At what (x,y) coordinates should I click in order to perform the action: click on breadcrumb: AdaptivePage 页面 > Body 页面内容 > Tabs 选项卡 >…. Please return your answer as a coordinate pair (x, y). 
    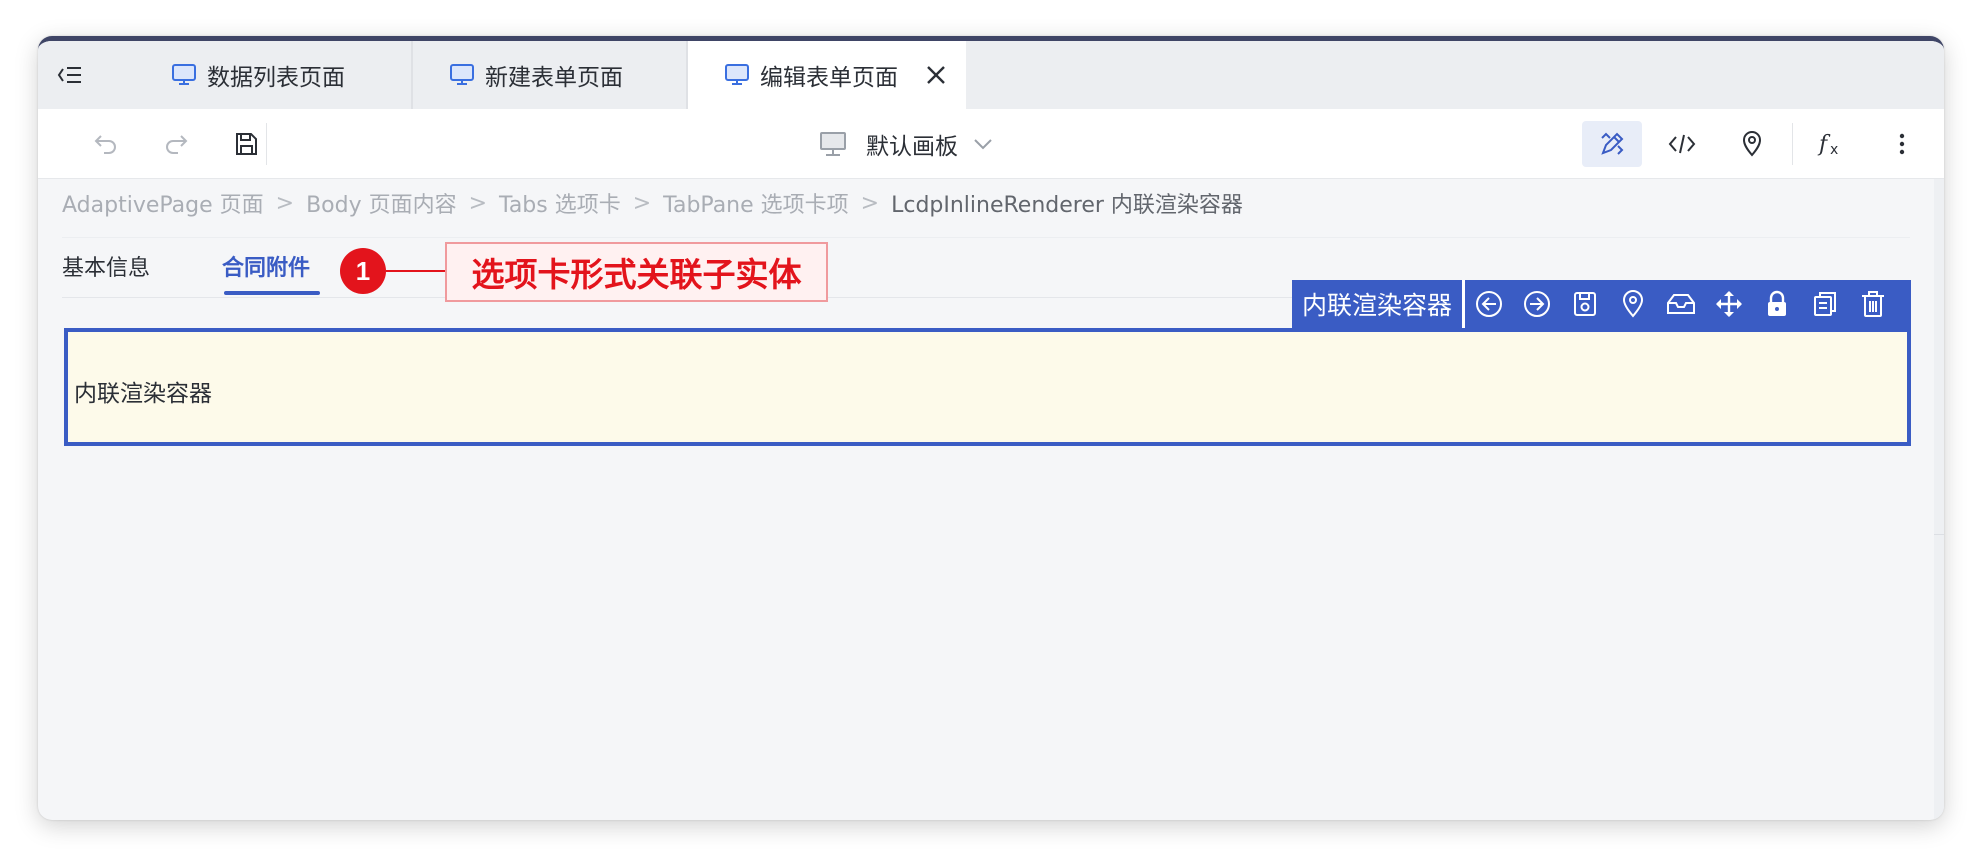
    Looking at the image, I should click on (652, 203).